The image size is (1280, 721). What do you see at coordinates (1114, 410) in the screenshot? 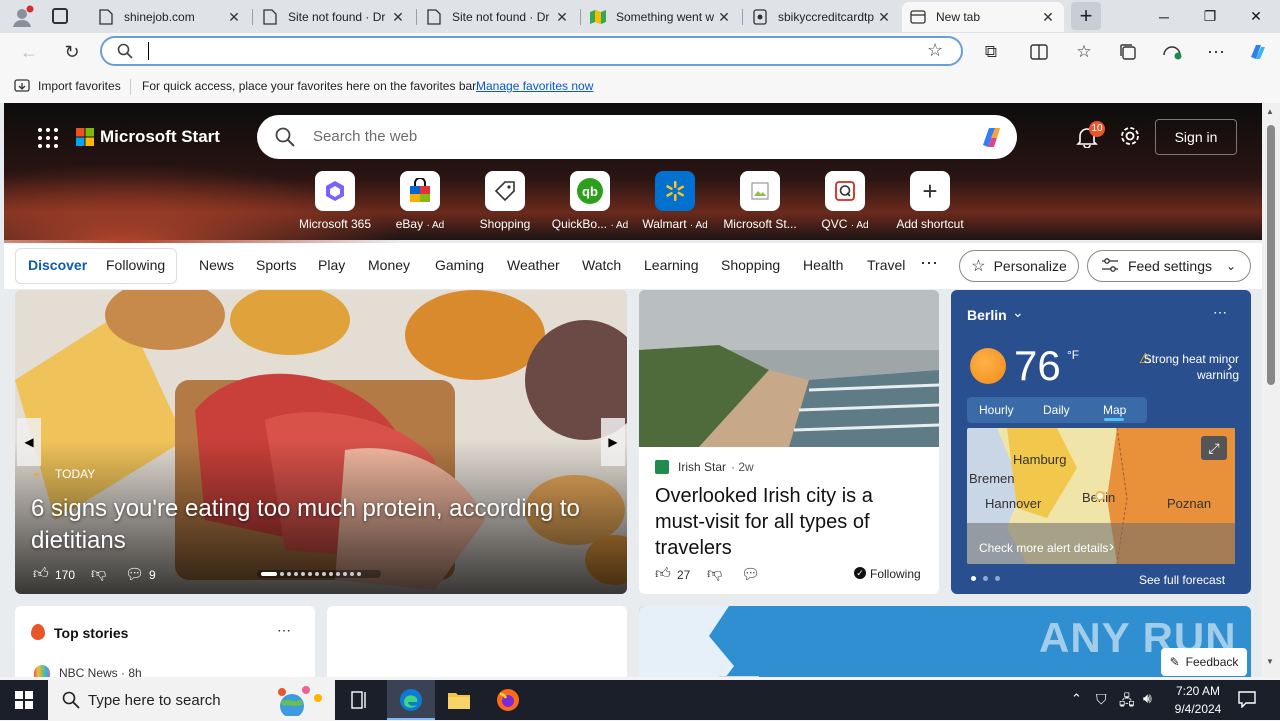
I see `tab-map: Map` at bounding box center [1114, 410].